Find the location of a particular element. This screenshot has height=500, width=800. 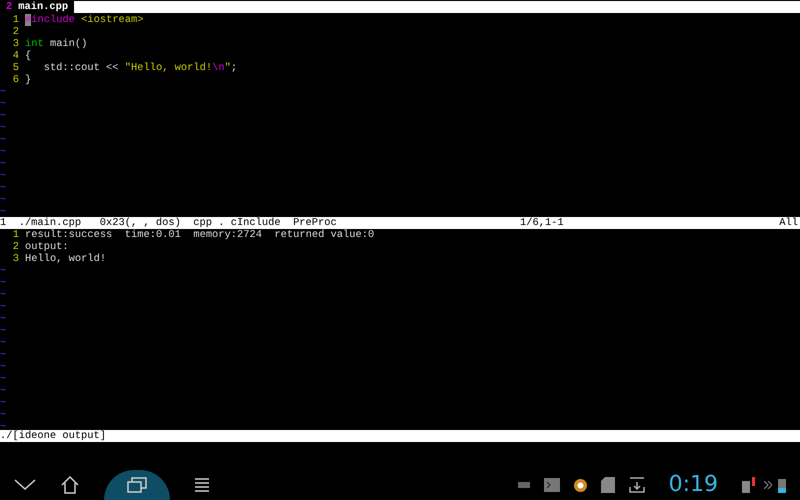

line-number: 6 is located at coordinates (16, 80).